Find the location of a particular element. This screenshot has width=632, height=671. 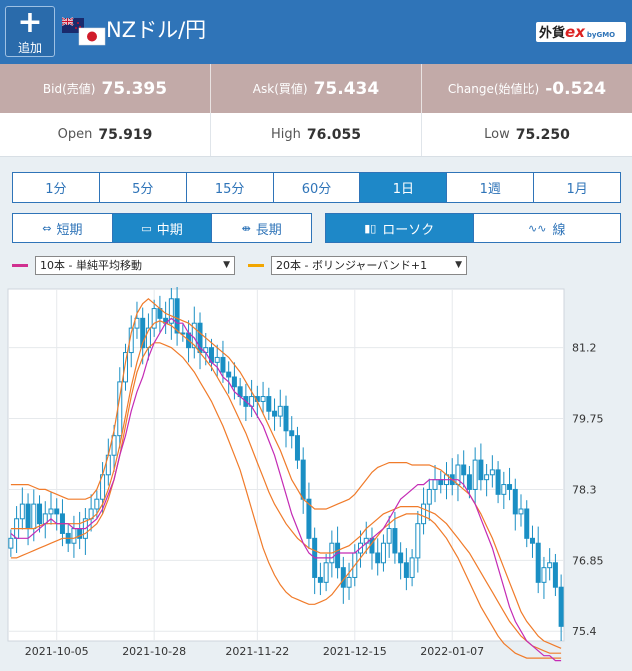

line-chart-icon: ∿∿ is located at coordinates (537, 228).